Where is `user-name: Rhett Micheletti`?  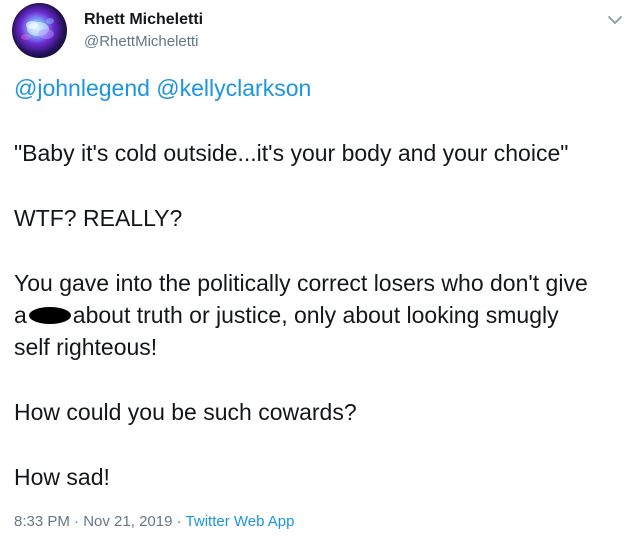 user-name: Rhett Micheletti is located at coordinates (143, 20).